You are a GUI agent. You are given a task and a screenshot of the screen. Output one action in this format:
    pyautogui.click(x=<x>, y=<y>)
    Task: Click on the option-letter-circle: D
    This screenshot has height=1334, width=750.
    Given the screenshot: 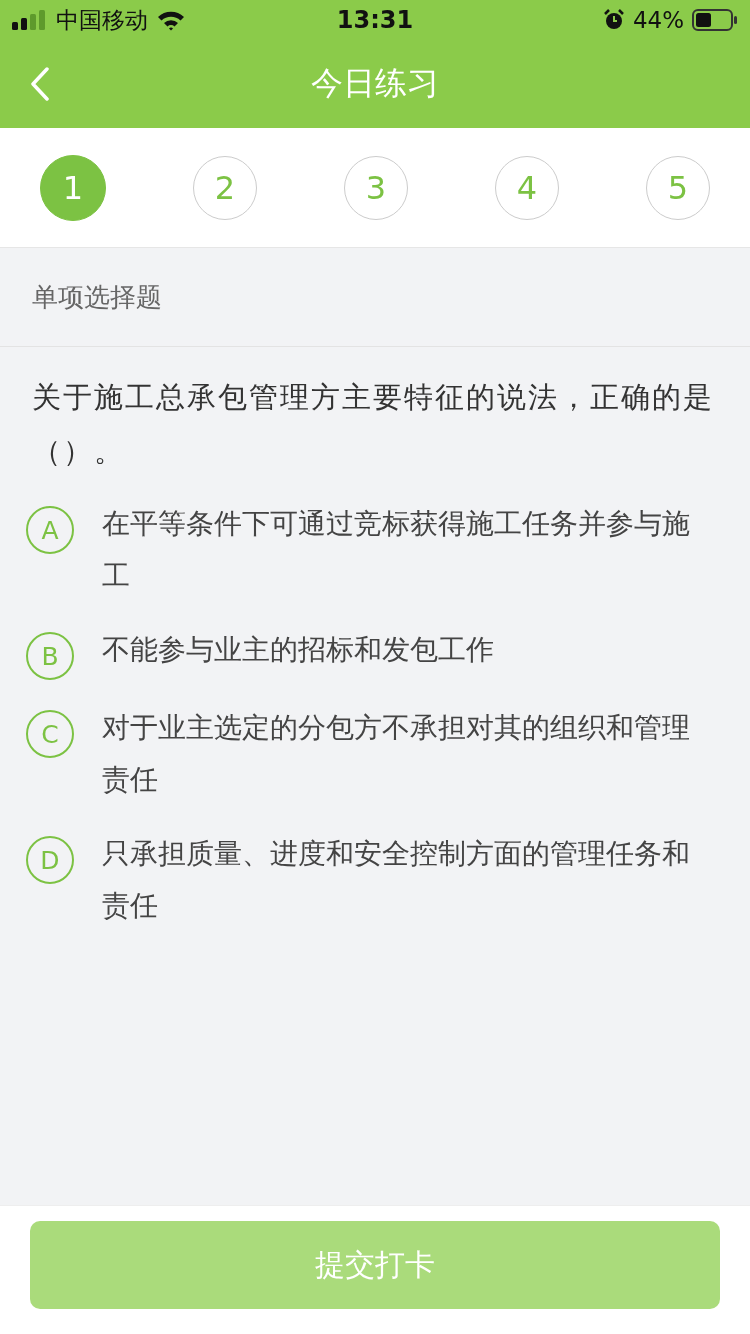 What is the action you would take?
    pyautogui.click(x=50, y=860)
    